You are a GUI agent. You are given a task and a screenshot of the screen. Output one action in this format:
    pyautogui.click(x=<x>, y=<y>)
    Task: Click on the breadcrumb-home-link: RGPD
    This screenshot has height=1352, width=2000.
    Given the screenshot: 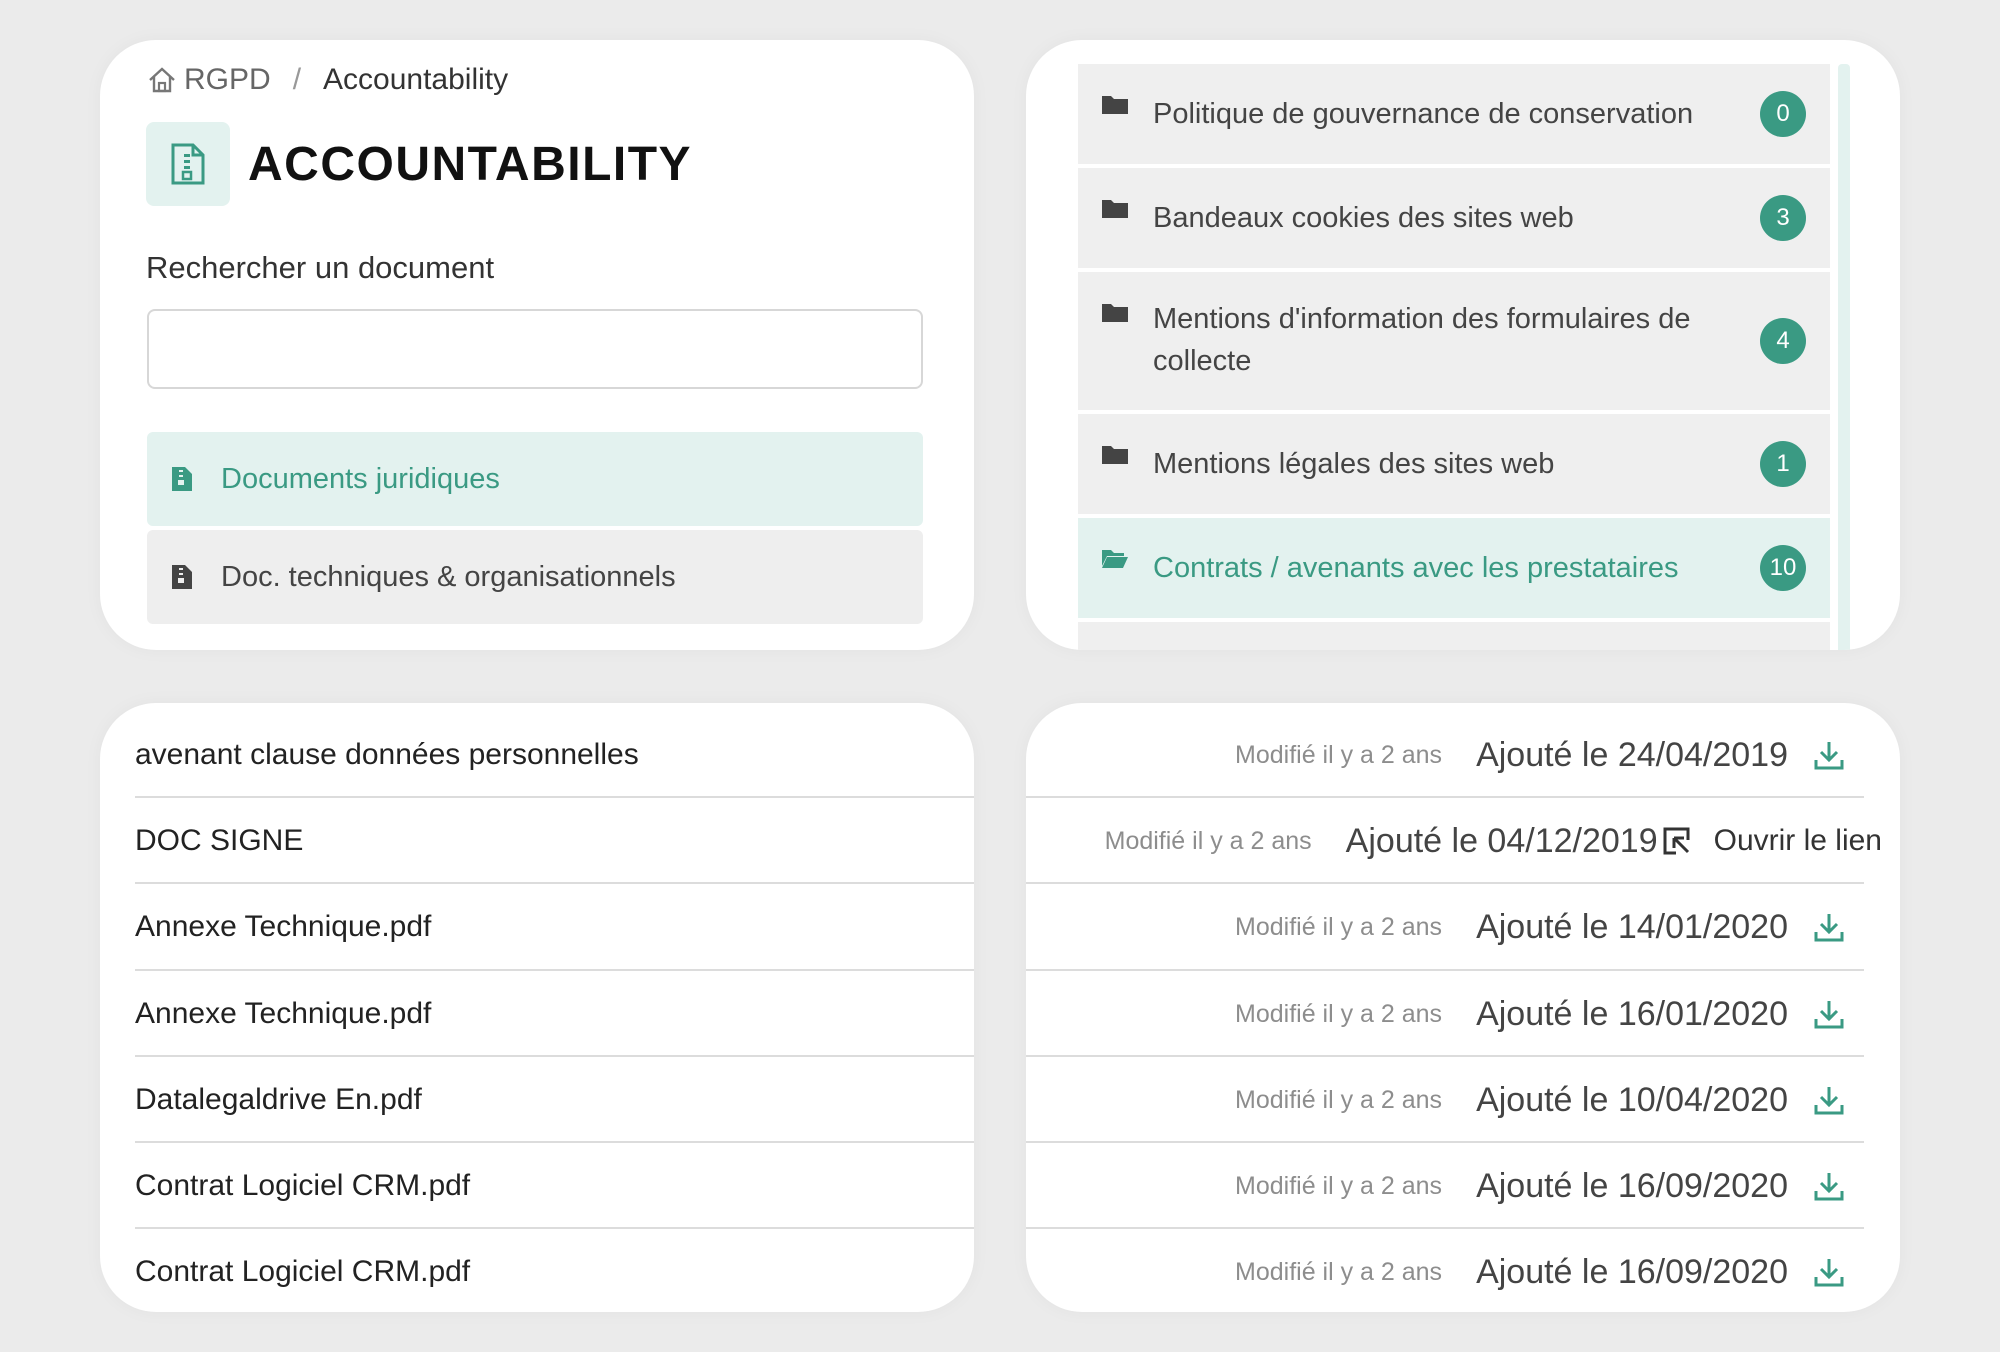 What is the action you would take?
    pyautogui.click(x=227, y=80)
    